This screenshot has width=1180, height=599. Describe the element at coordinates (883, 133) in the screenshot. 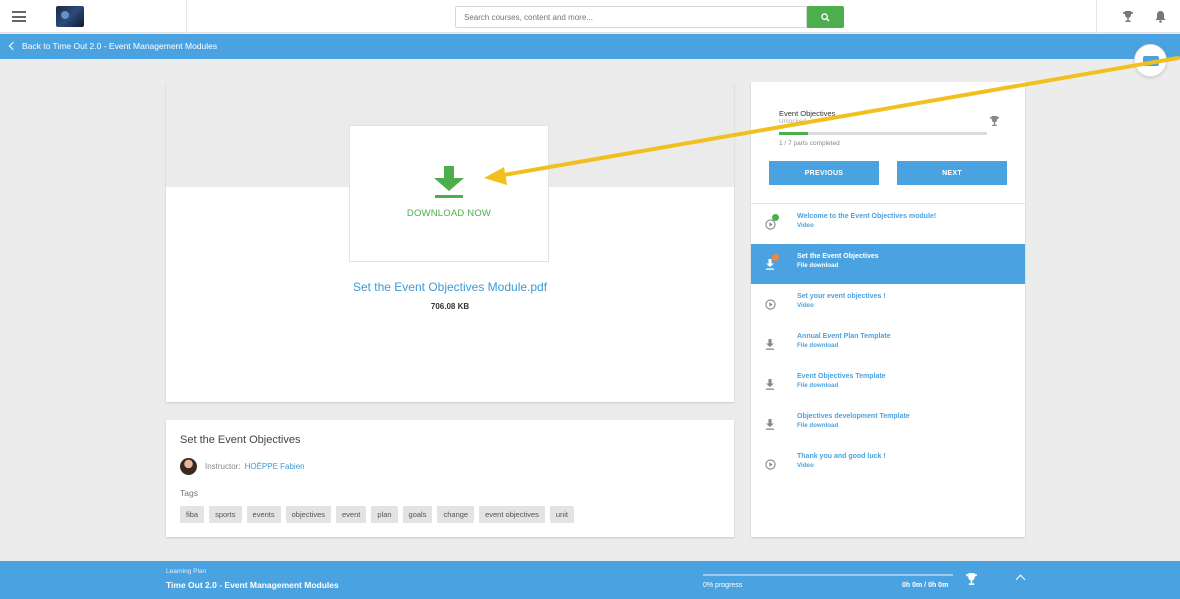

I see `module-progress-bar` at that location.